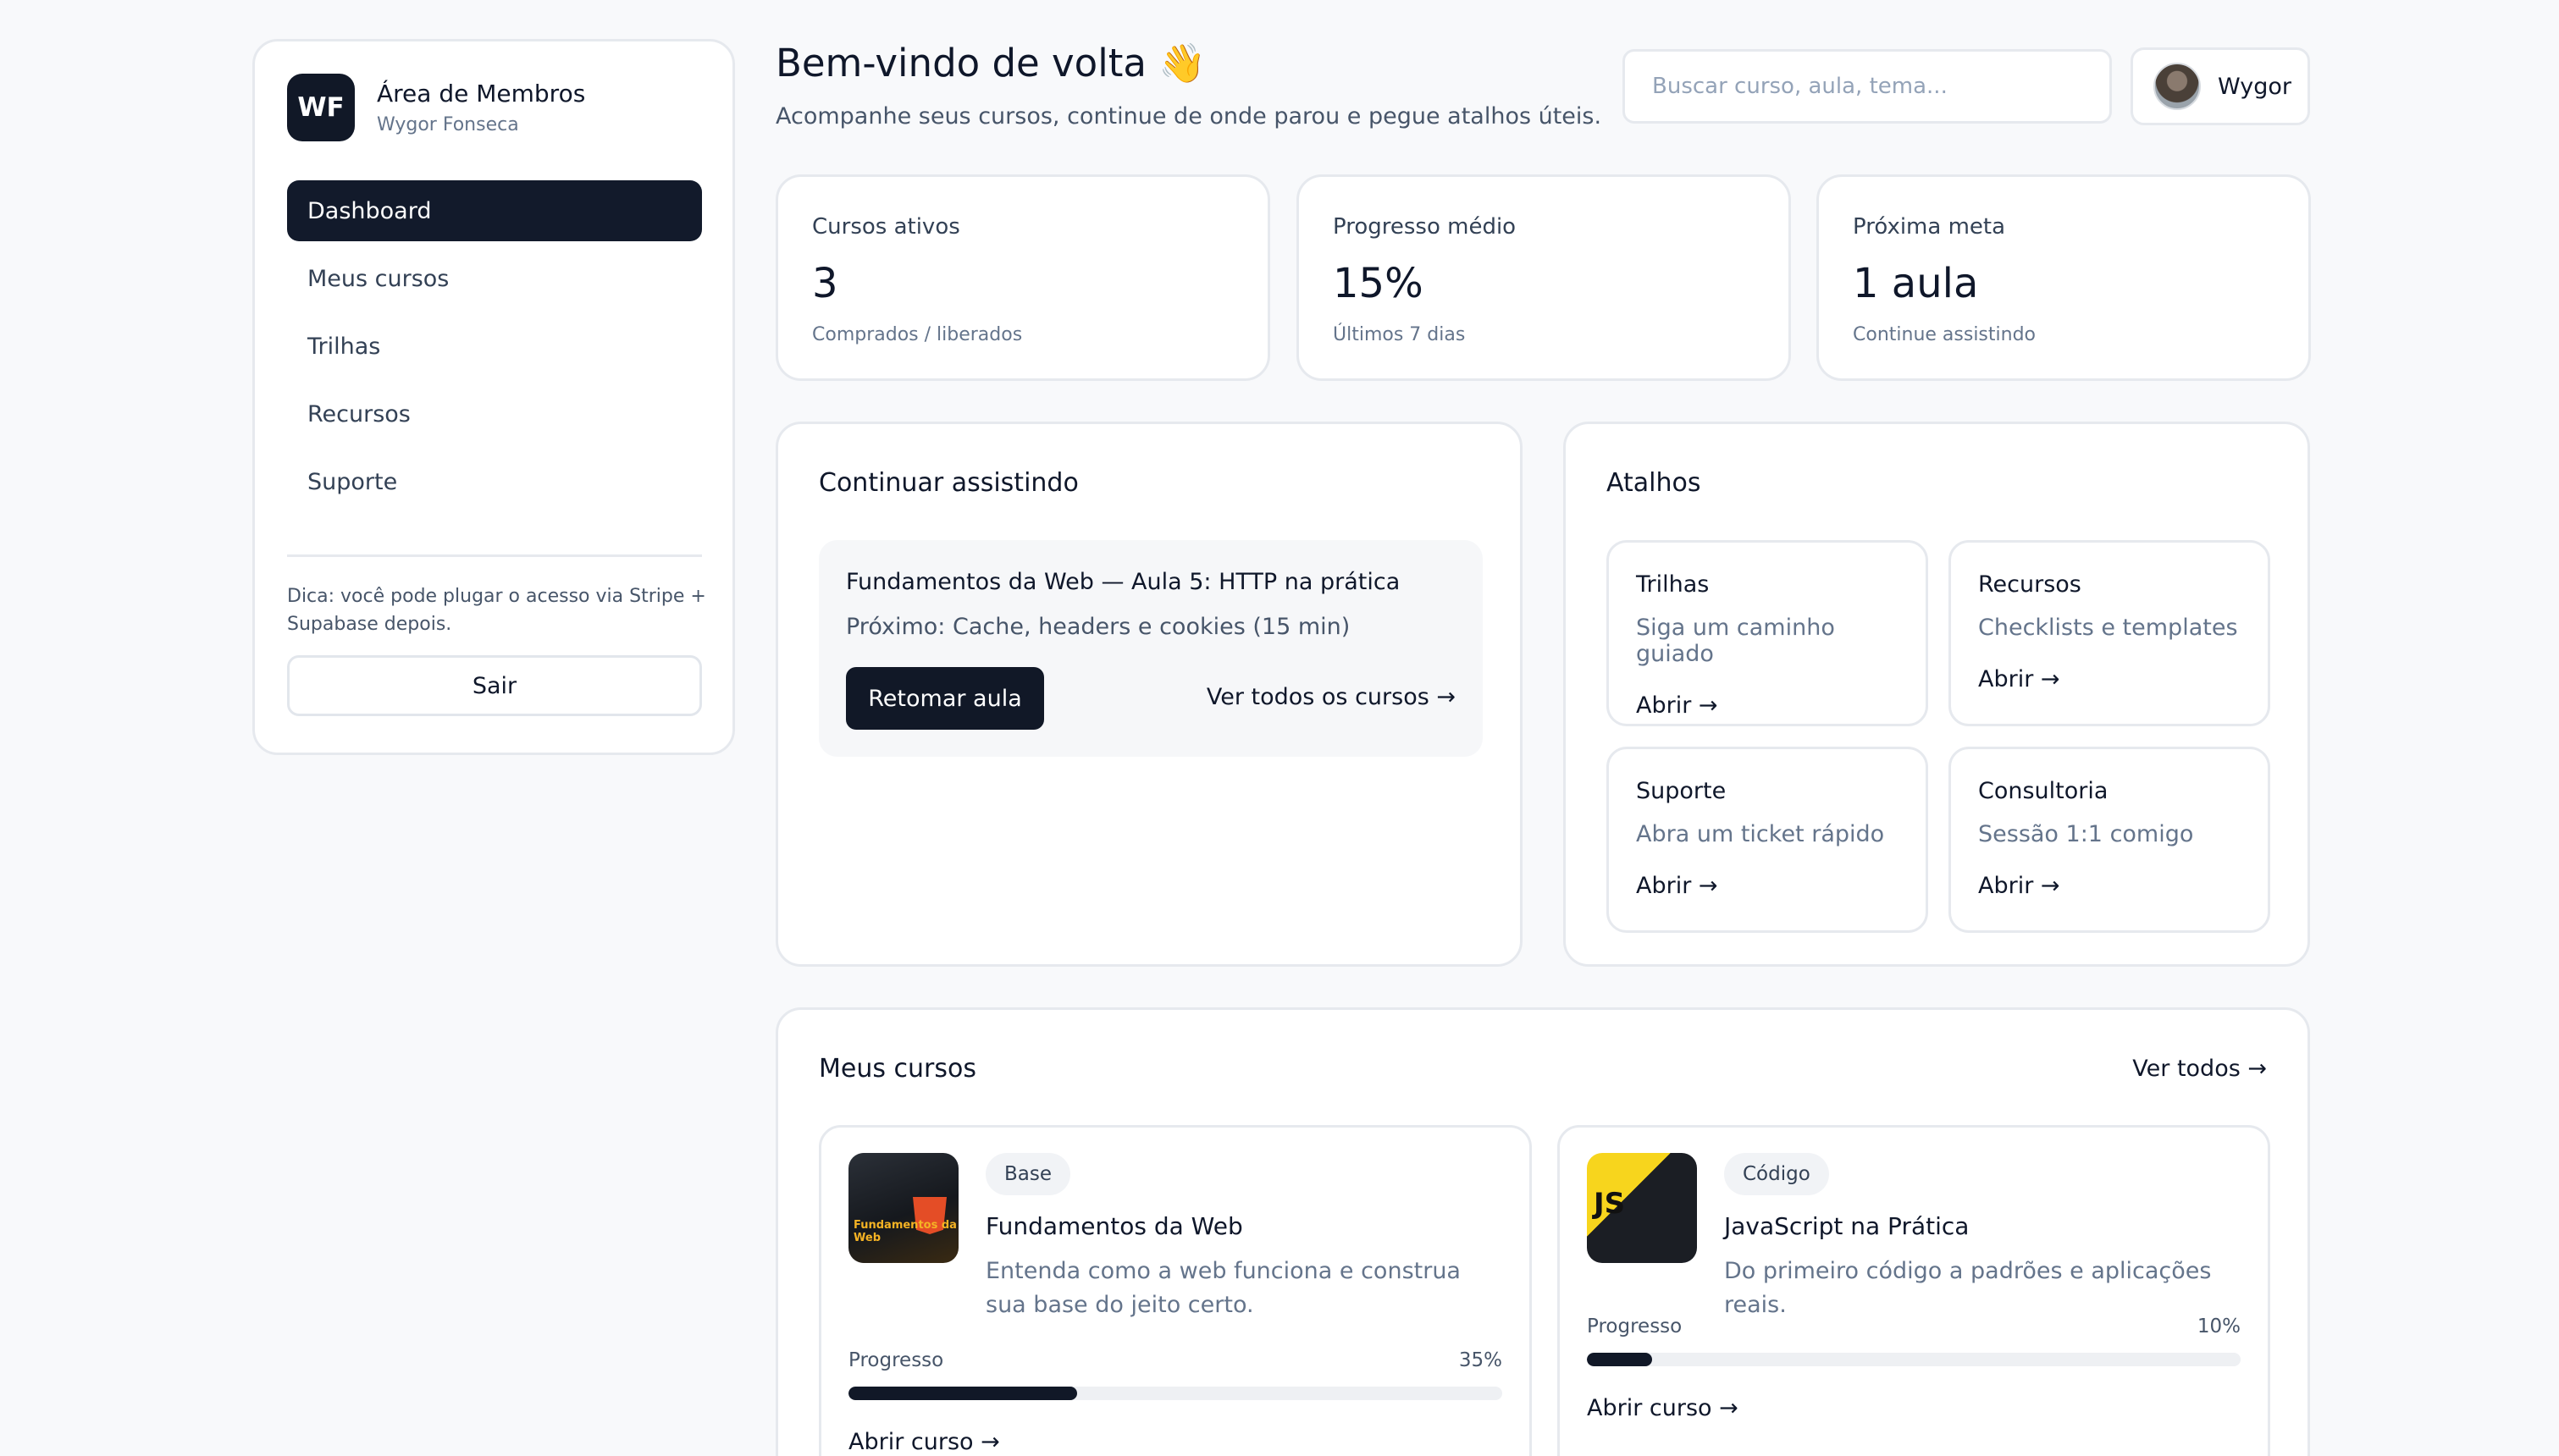 This screenshot has width=2559, height=1456. I want to click on course-badge: Código, so click(1776, 1174).